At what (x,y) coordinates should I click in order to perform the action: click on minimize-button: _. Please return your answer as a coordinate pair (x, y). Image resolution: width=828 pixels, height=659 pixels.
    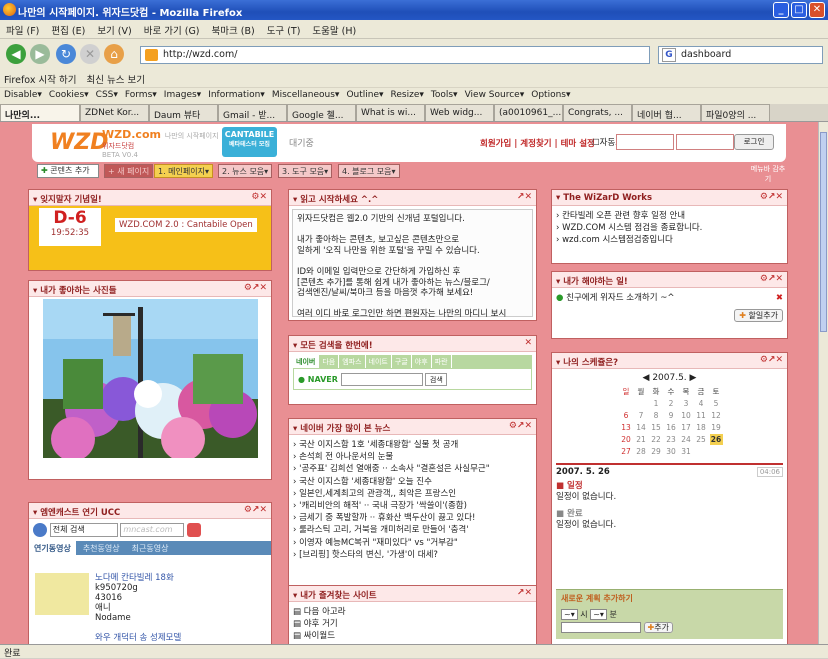
    Looking at the image, I should click on (781, 10).